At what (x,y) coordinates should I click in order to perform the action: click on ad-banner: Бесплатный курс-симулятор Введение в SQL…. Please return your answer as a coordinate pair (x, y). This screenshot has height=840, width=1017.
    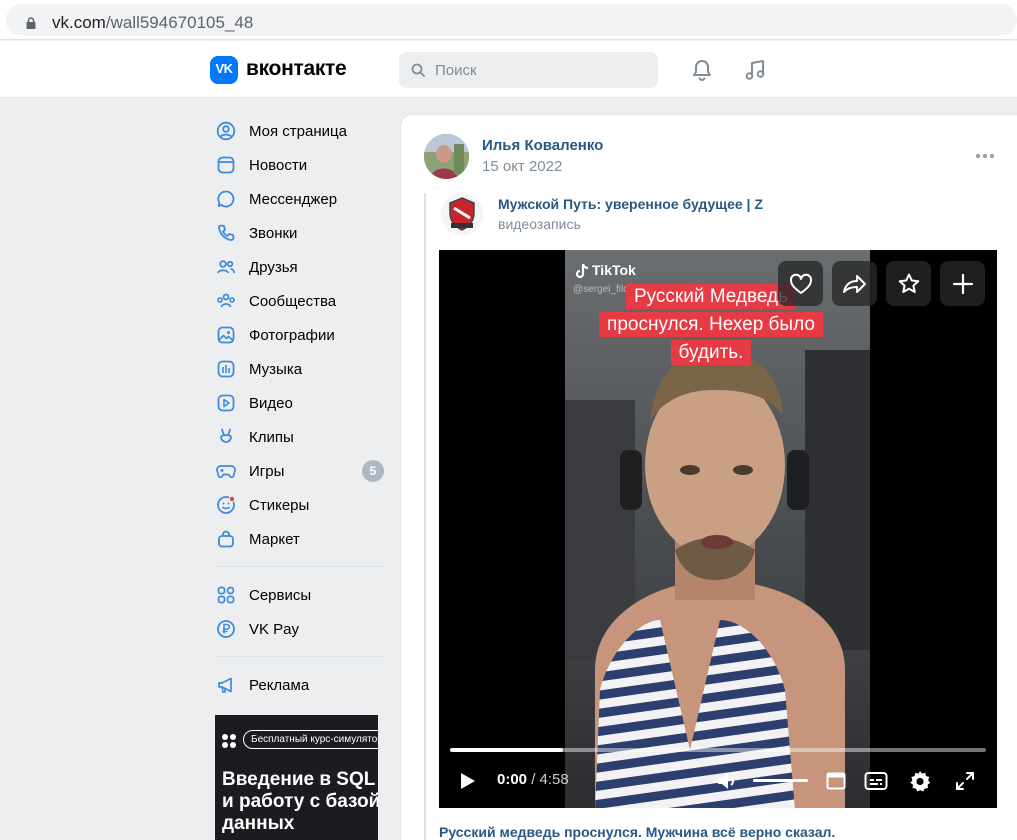
    Looking at the image, I should click on (296, 777).